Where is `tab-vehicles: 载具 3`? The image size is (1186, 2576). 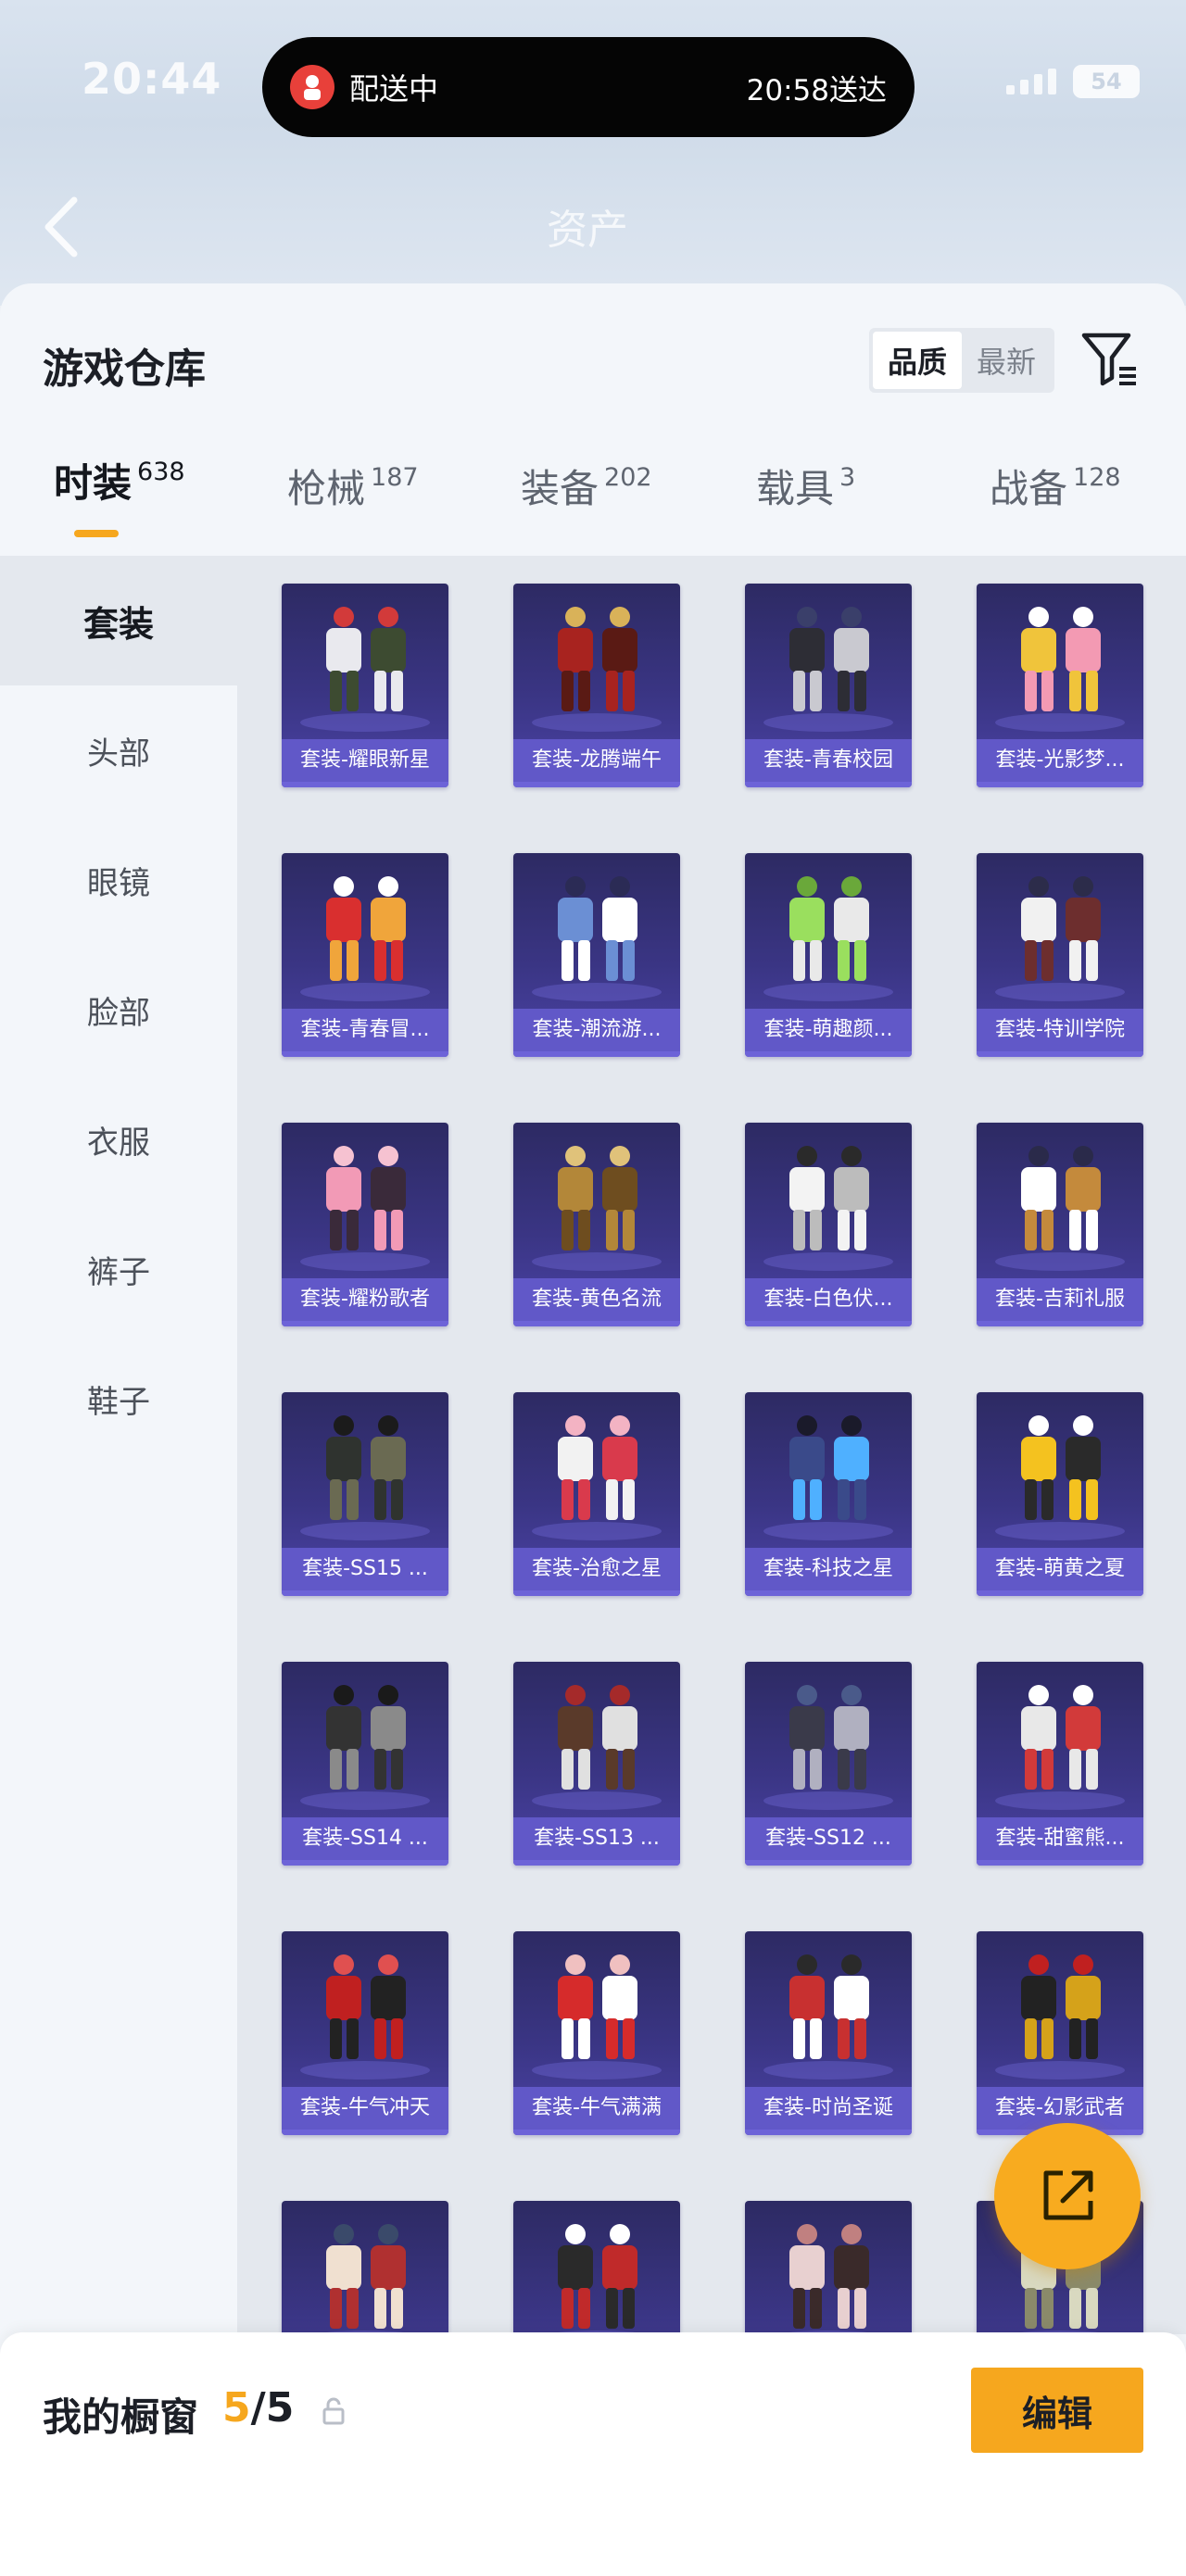
tab-vehicles: 载具 3 is located at coordinates (805, 508).